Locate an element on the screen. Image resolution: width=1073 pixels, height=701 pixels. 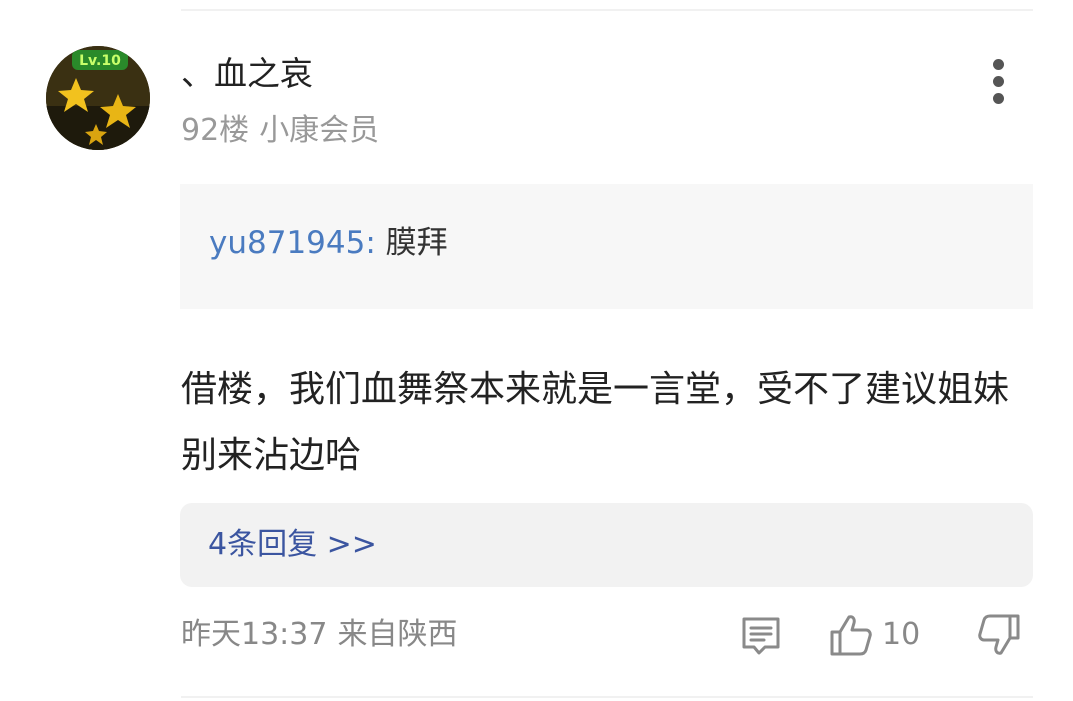
avatar-image: Lv.10 is located at coordinates (98, 98).